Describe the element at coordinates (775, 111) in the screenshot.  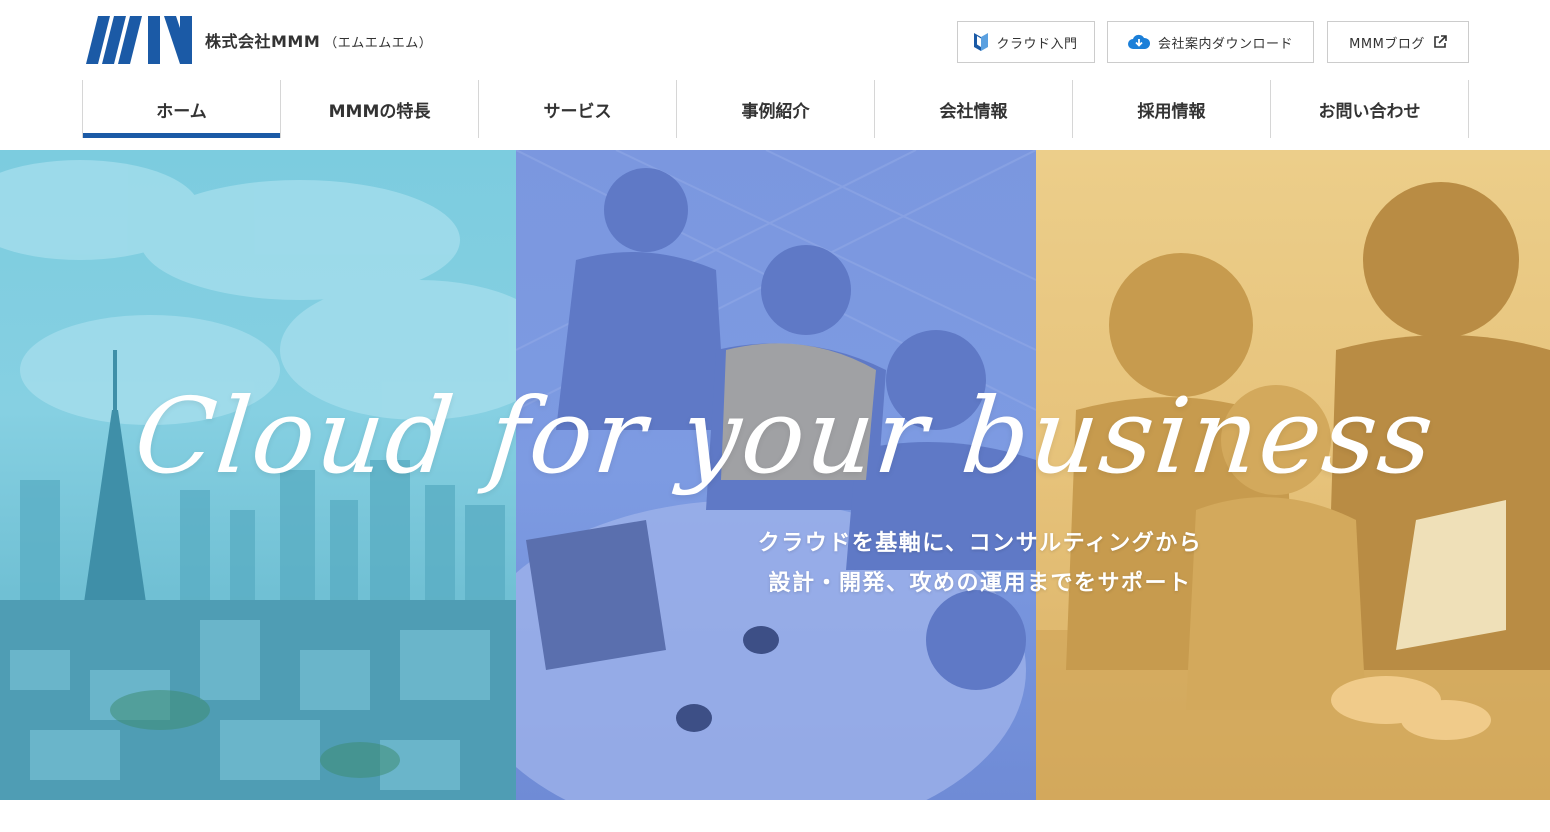
I see `nav-case-studies-label: 事例紹介` at that location.